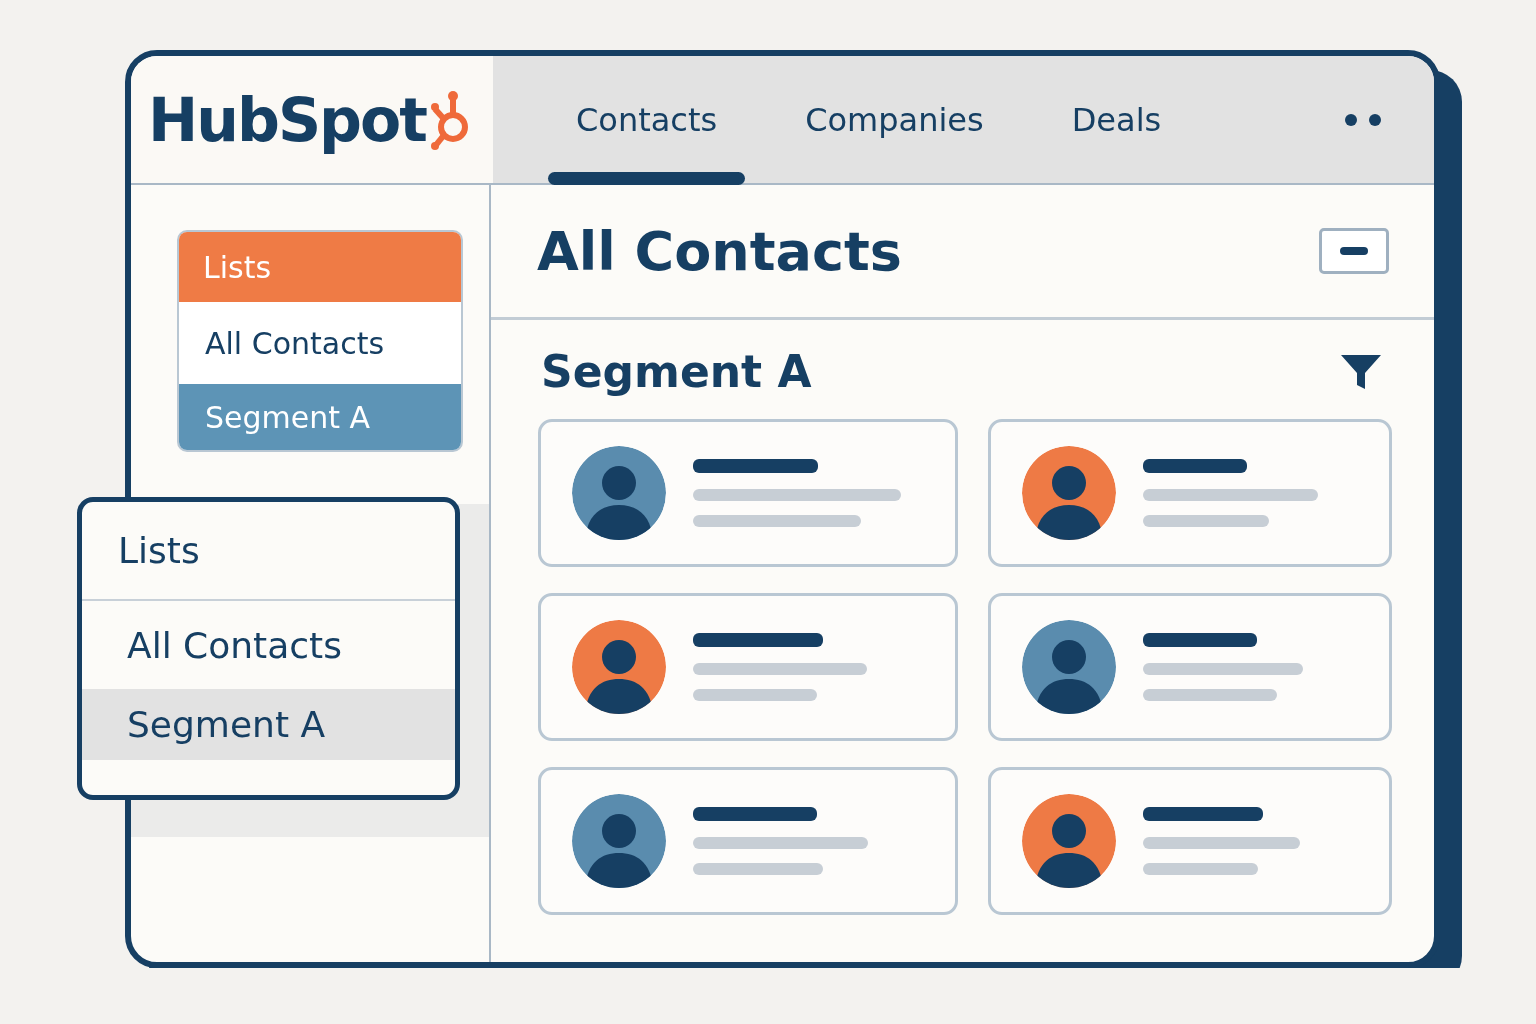 The width and height of the screenshot is (1536, 1024). Describe the element at coordinates (894, 119) in the screenshot. I see `nav-tab: Companies` at that location.